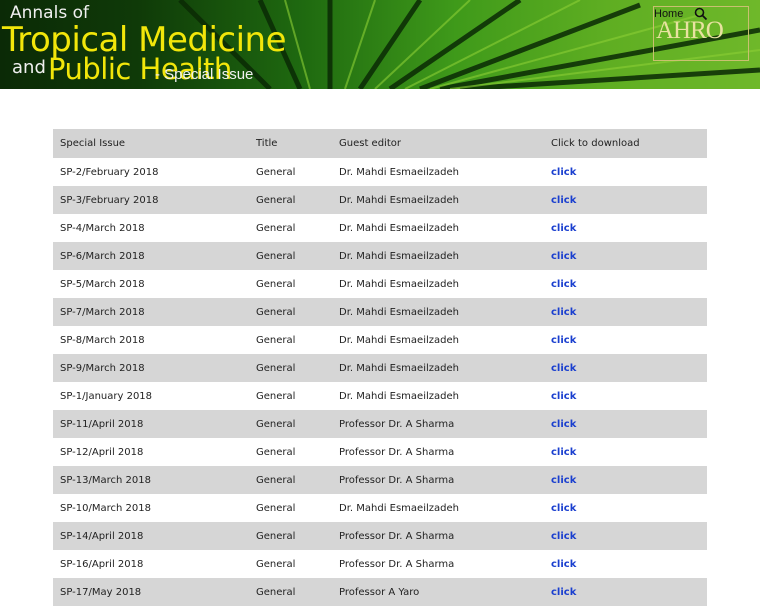 The image size is (760, 606). What do you see at coordinates (438, 143) in the screenshot?
I see `header-guest-editor: Guest editor` at bounding box center [438, 143].